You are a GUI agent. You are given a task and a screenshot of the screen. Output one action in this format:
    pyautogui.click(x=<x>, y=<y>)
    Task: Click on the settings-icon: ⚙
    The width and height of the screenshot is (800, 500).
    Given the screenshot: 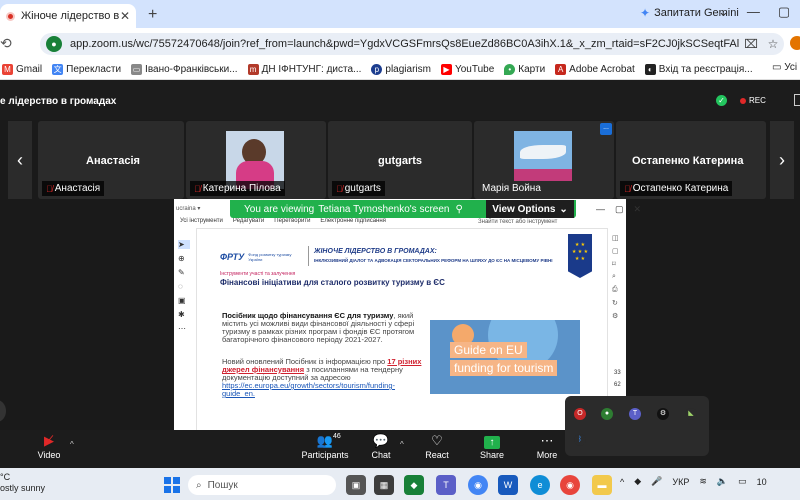 What is the action you would take?
    pyautogui.click(x=618, y=316)
    